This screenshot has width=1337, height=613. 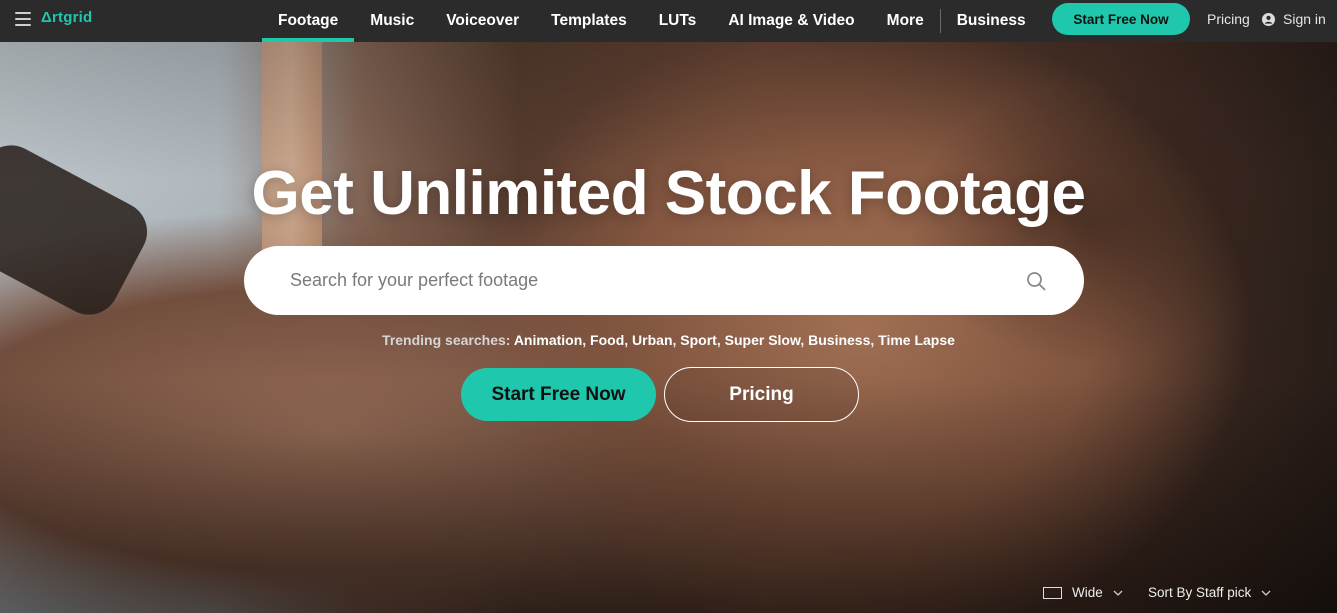 I want to click on trending-item: Animation, so click(x=548, y=340).